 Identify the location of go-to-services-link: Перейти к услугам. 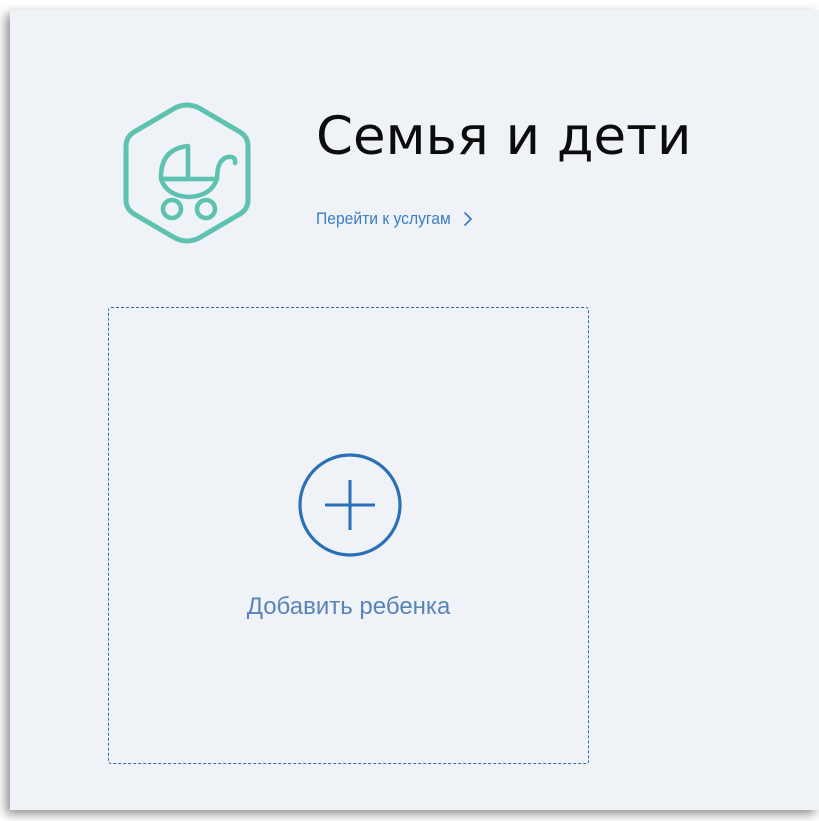
(396, 219).